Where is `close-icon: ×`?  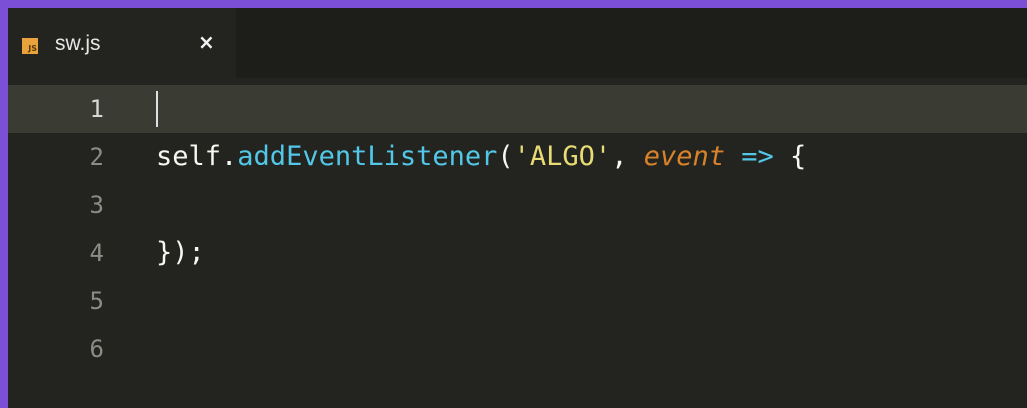 close-icon: × is located at coordinates (206, 42).